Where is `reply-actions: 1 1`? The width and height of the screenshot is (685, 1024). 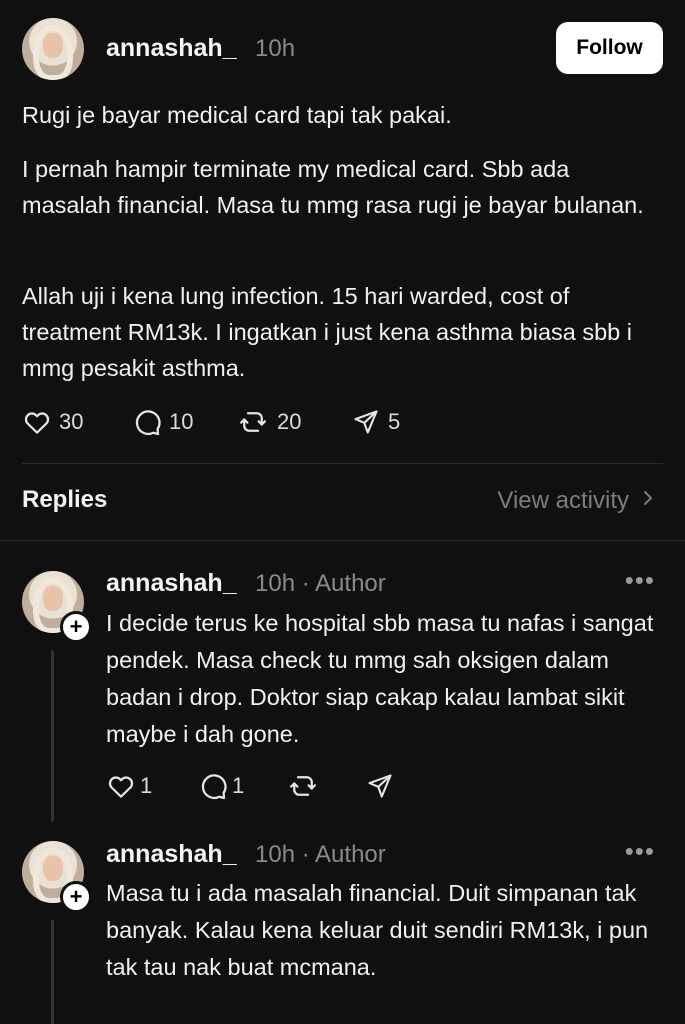 reply-actions: 1 1 is located at coordinates (250, 786).